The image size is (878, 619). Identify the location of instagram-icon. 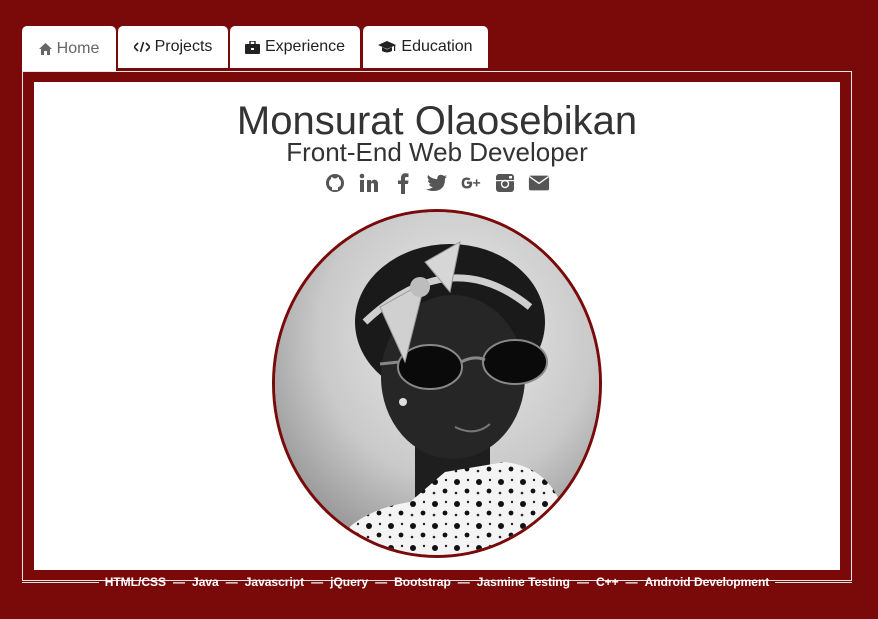
(505, 183).